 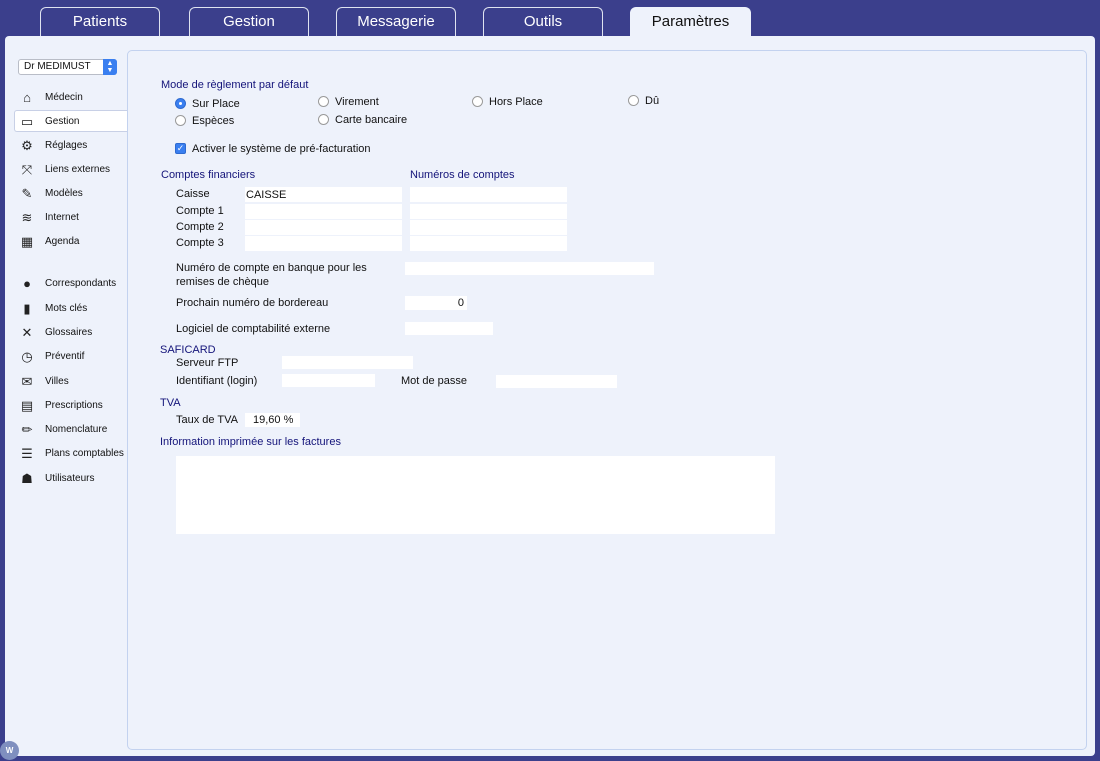 I want to click on sidebar-item-agenda: ▦ Agenda, so click(x=72, y=242).